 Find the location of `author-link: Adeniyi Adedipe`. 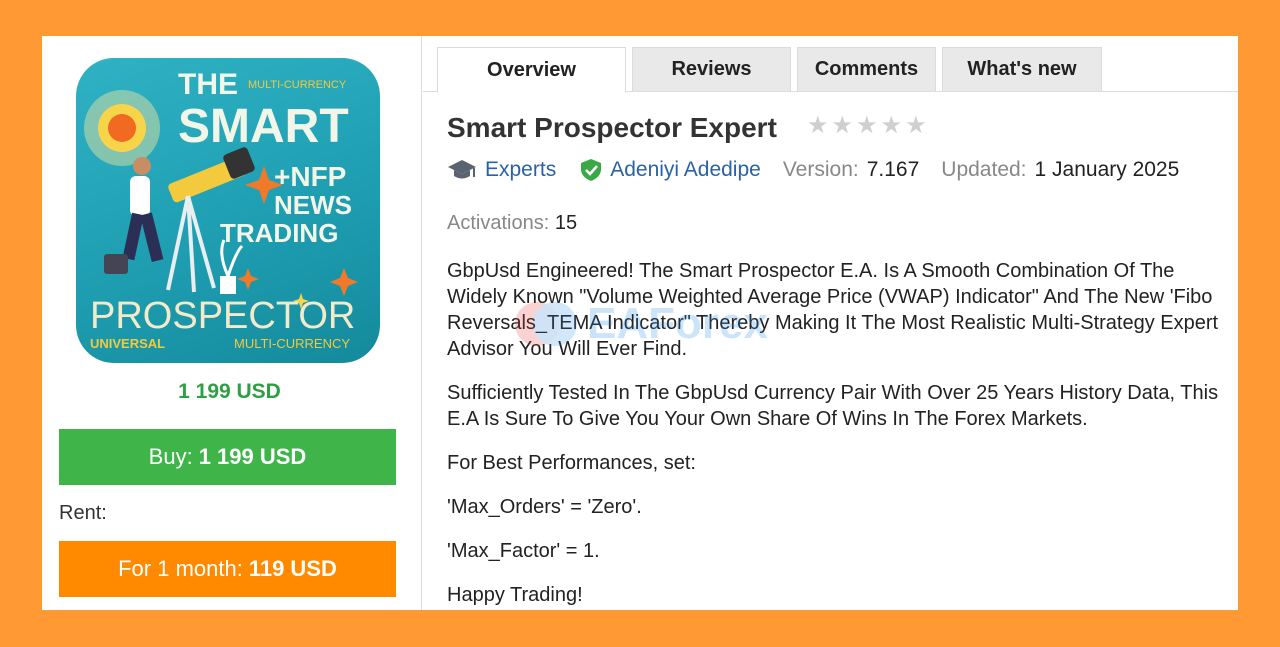

author-link: Adeniyi Adedipe is located at coordinates (685, 170).